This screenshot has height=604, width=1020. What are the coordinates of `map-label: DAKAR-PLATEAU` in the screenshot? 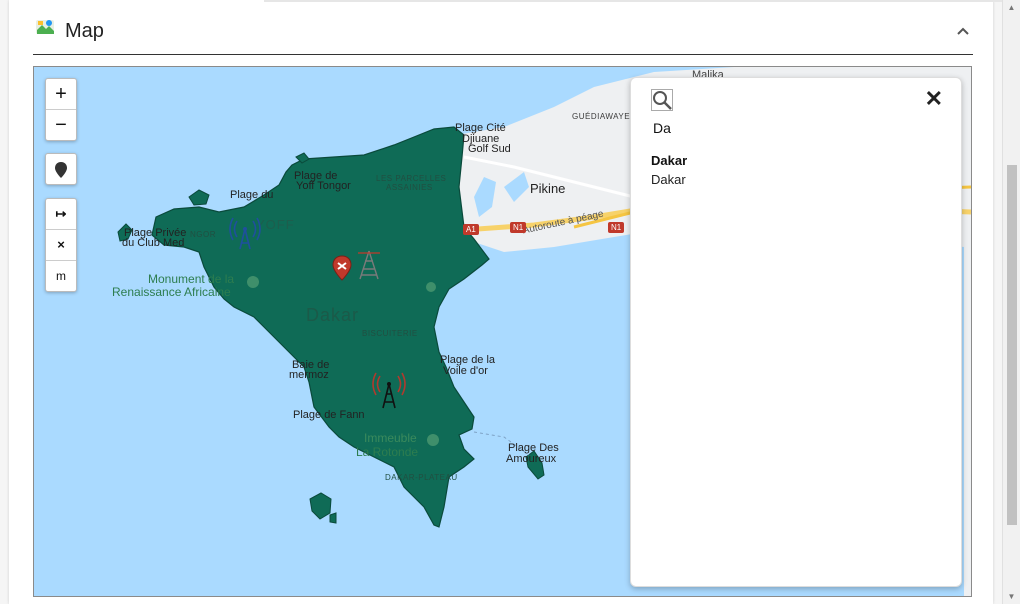 It's located at (421, 477).